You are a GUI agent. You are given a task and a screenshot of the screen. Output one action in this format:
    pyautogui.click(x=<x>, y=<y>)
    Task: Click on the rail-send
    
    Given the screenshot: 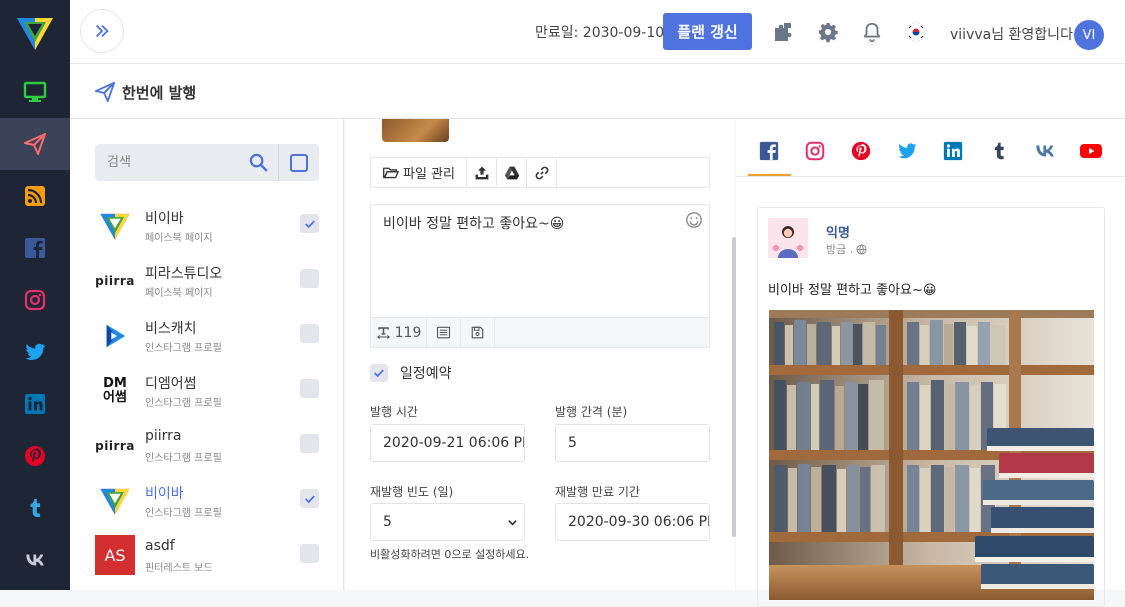 What is the action you would take?
    pyautogui.click(x=35, y=144)
    